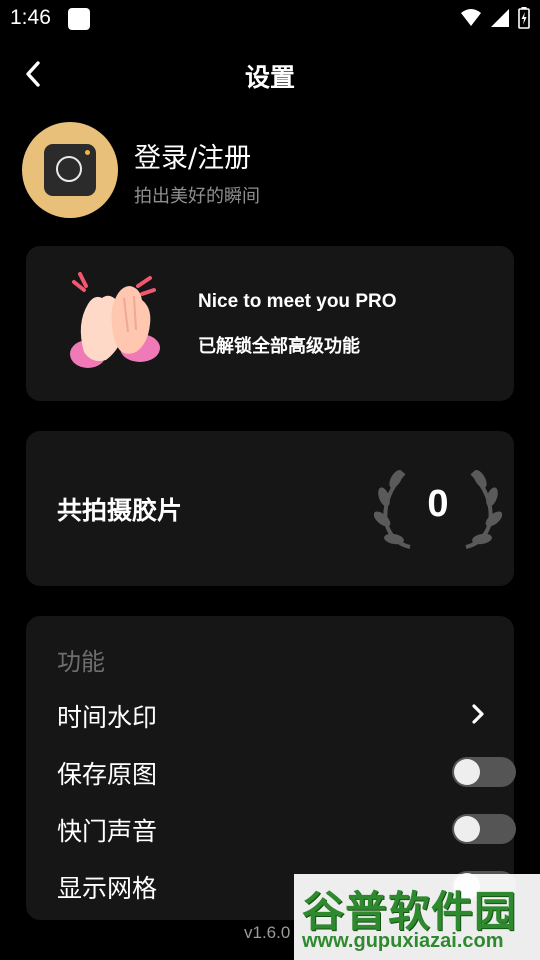 This screenshot has width=540, height=960. What do you see at coordinates (500, 20) in the screenshot?
I see `signal-icon` at bounding box center [500, 20].